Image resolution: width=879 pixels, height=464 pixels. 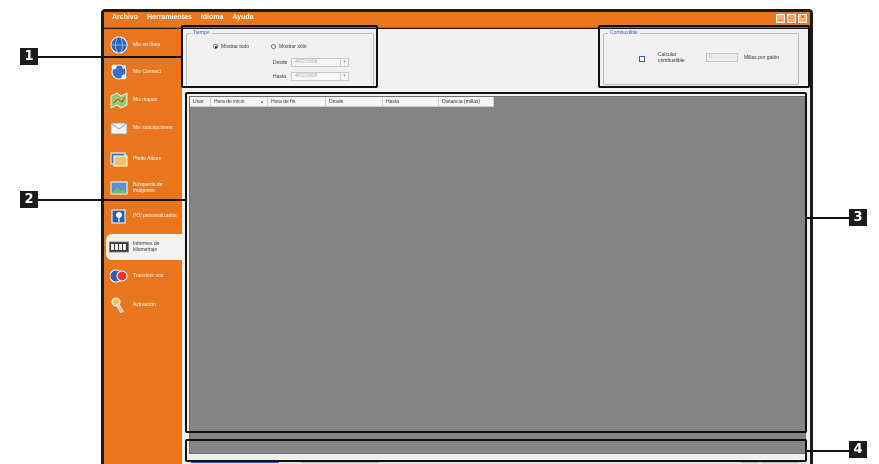 I want to click on sidebar-item-label: Mio Connect, so click(x=147, y=72).